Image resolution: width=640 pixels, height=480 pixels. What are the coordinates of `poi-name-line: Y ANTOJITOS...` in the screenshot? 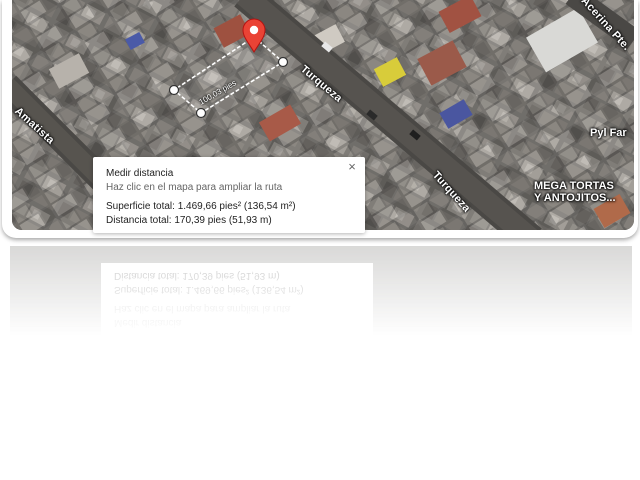 It's located at (575, 198).